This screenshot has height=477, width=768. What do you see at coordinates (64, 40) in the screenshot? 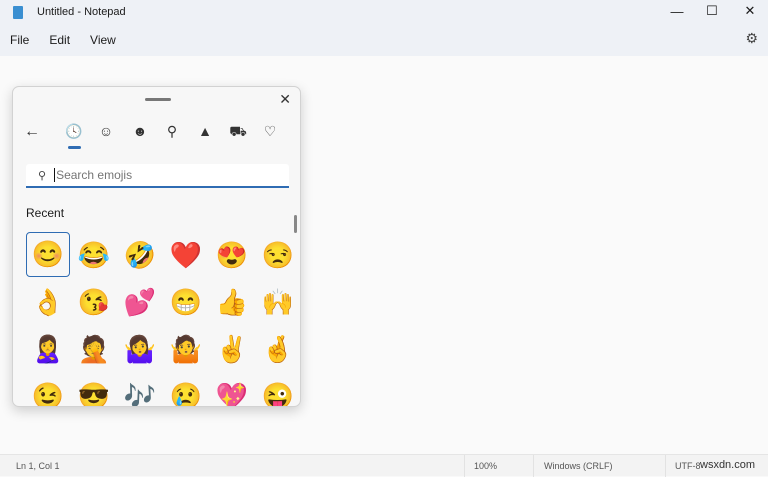
I see `menu-edit: Edit` at bounding box center [64, 40].